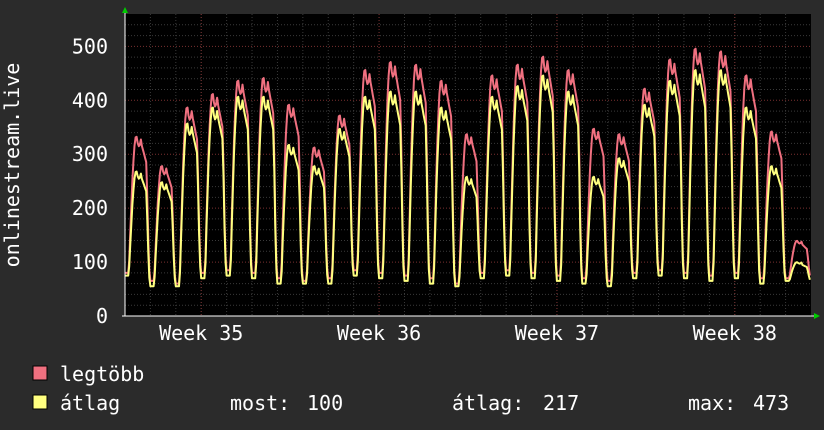 The height and width of the screenshot is (430, 824). What do you see at coordinates (125, 10) in the screenshot?
I see `y-axis-arrow` at bounding box center [125, 10].